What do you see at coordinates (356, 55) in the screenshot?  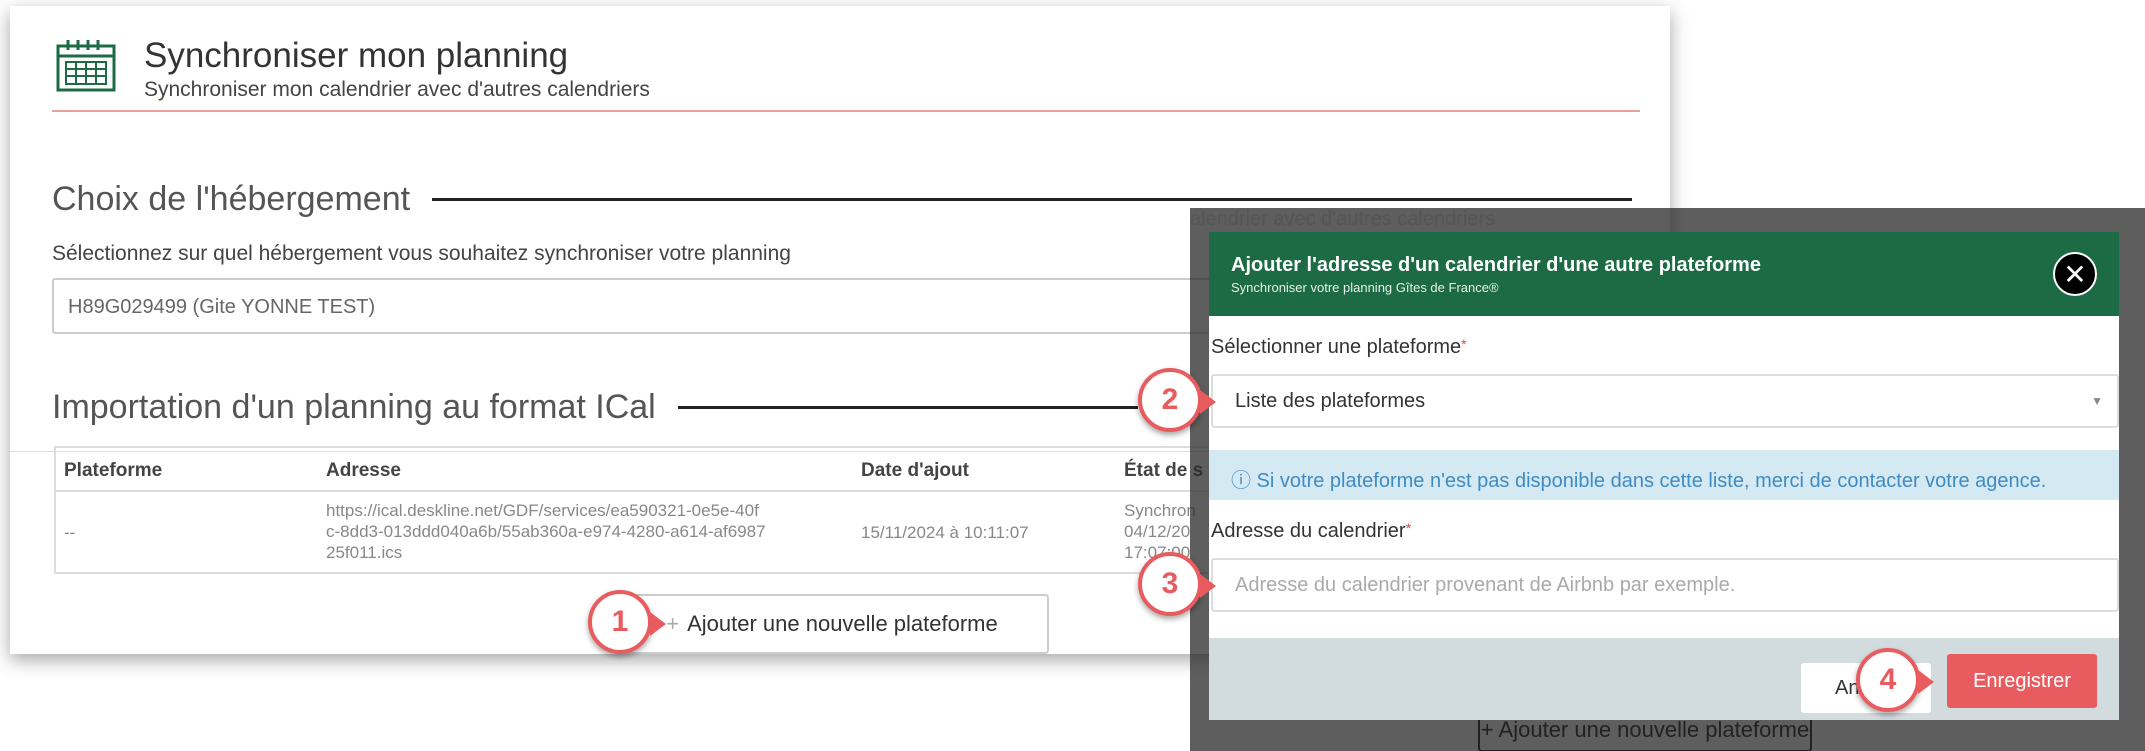 I see `page-title: Synchroniser mon planning` at bounding box center [356, 55].